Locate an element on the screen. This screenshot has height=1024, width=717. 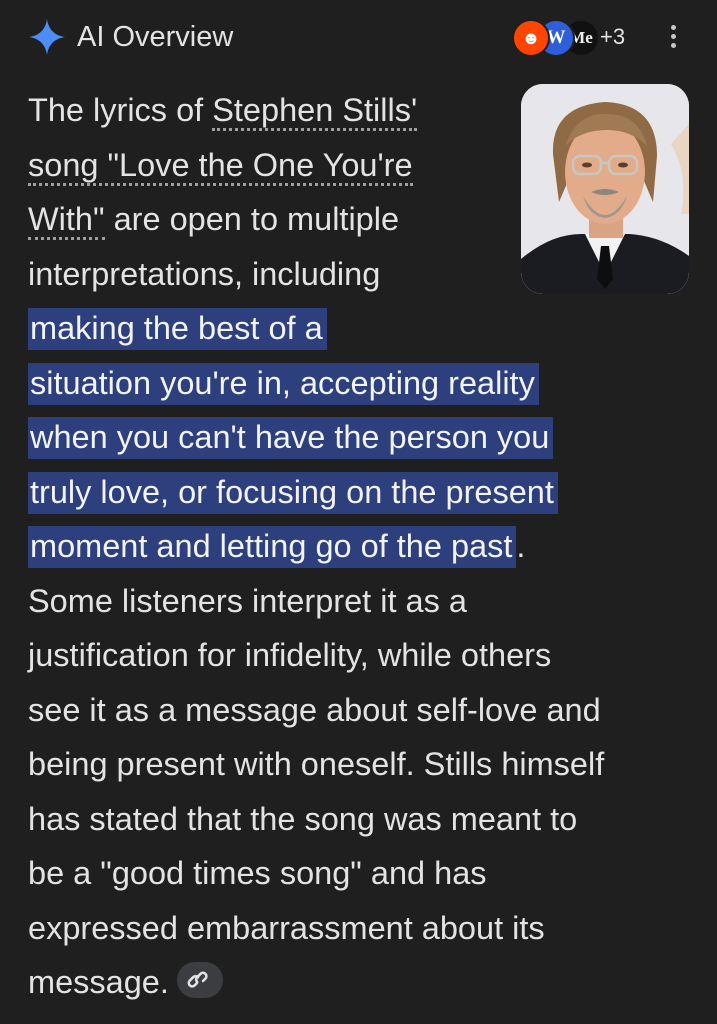
text-line: Some listeners interpret it as a is located at coordinates (368, 601).